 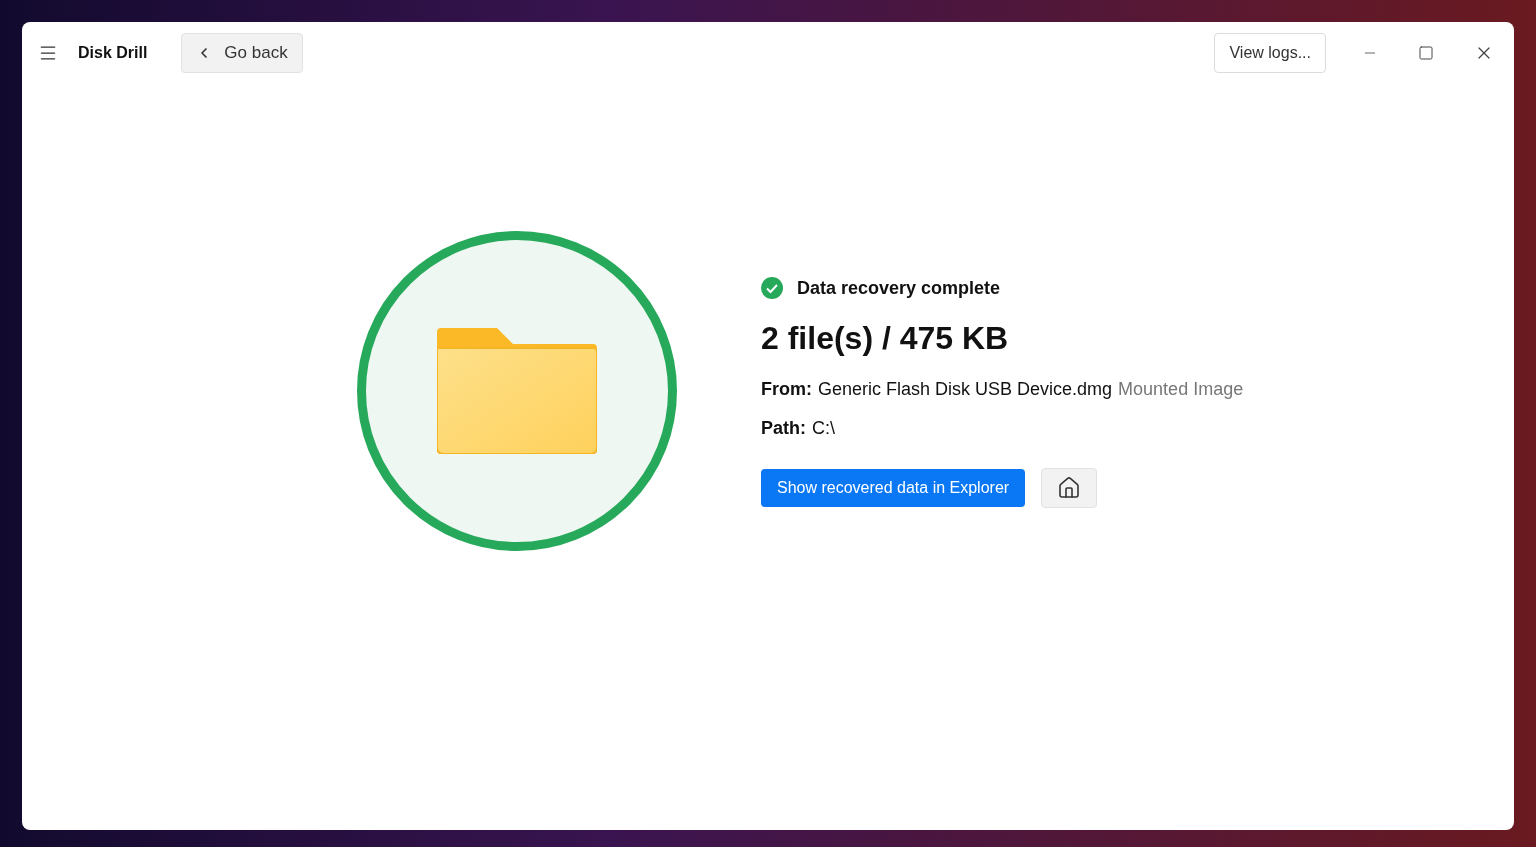 What do you see at coordinates (786, 389) in the screenshot?
I see `from-label: From:` at bounding box center [786, 389].